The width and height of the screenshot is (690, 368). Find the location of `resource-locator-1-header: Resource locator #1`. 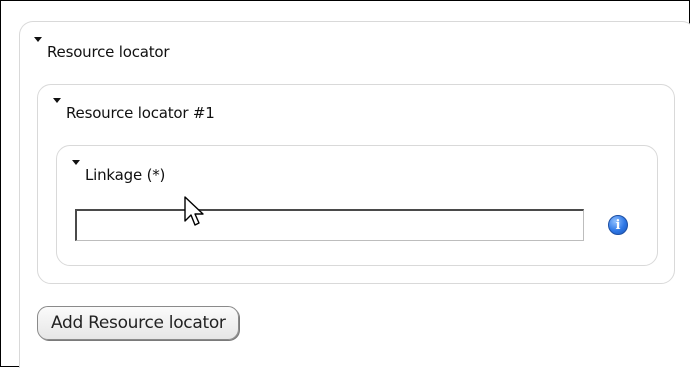

resource-locator-1-header: Resource locator #1 is located at coordinates (134, 110).